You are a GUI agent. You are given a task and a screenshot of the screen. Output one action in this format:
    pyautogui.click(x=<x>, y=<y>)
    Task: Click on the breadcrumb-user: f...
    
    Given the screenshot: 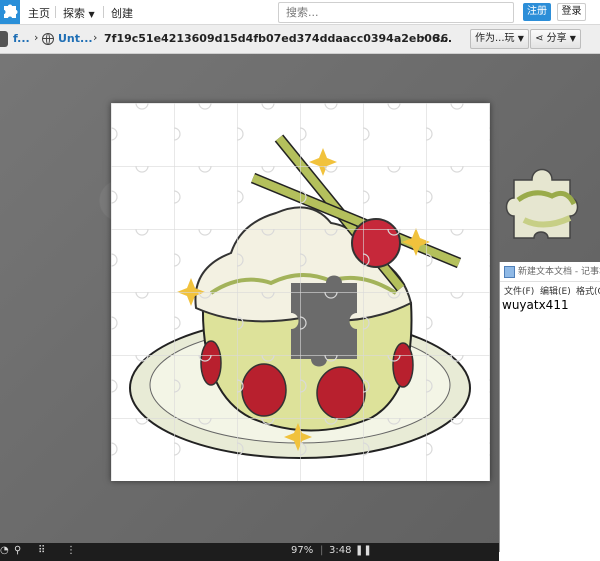 What is the action you would take?
    pyautogui.click(x=21, y=38)
    